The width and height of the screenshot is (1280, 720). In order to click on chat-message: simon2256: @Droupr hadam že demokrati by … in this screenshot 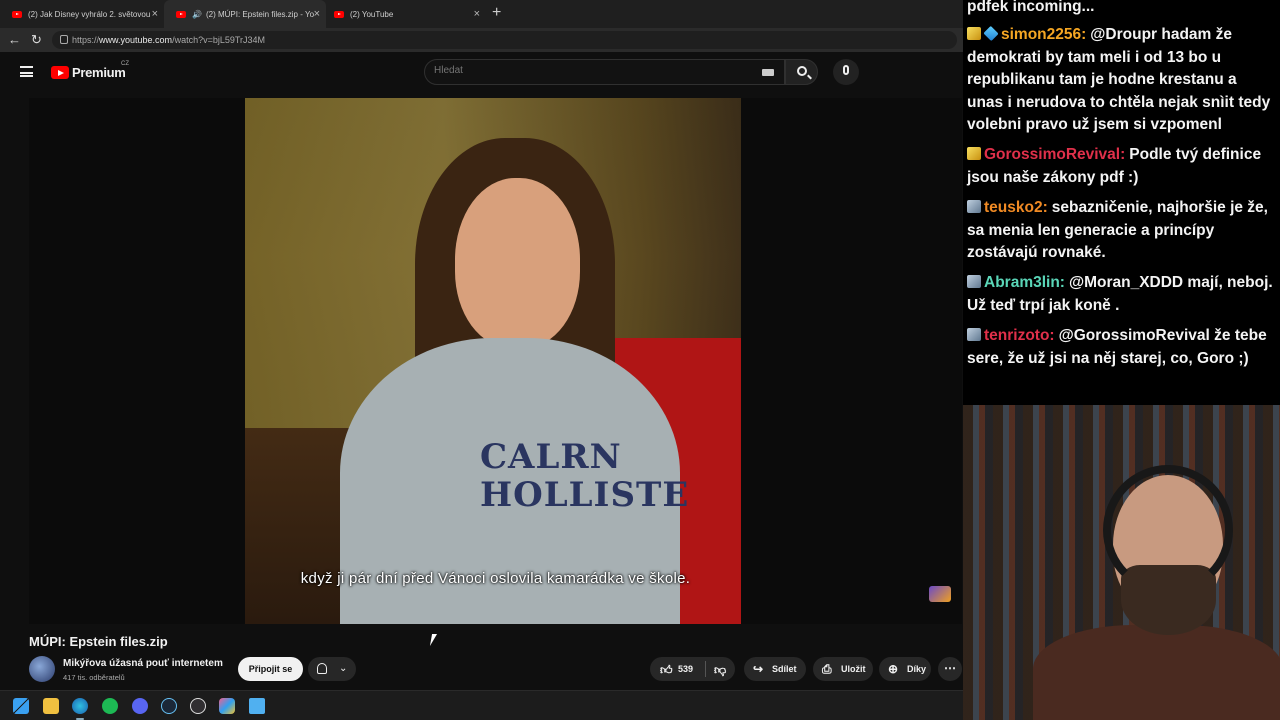, I will do `click(1120, 80)`.